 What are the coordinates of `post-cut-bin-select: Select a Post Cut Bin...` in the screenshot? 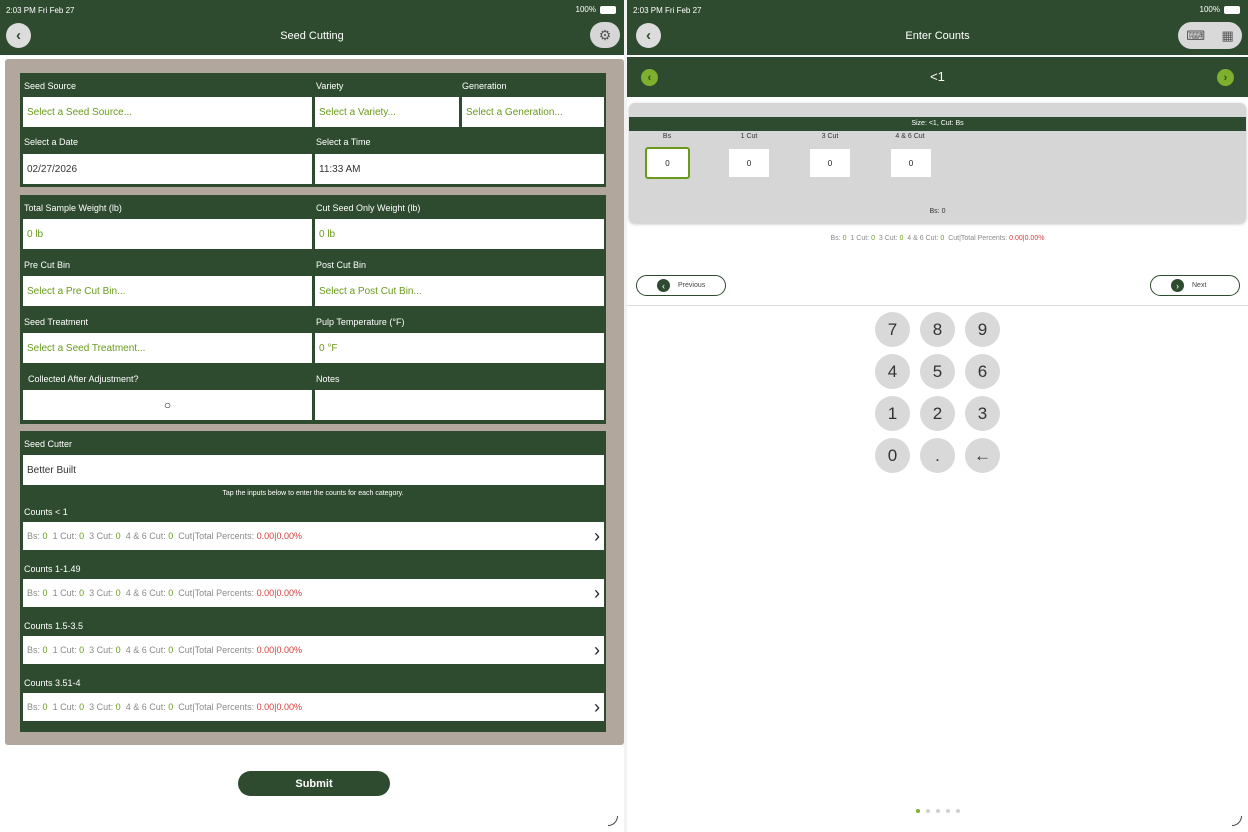 It's located at (459, 291).